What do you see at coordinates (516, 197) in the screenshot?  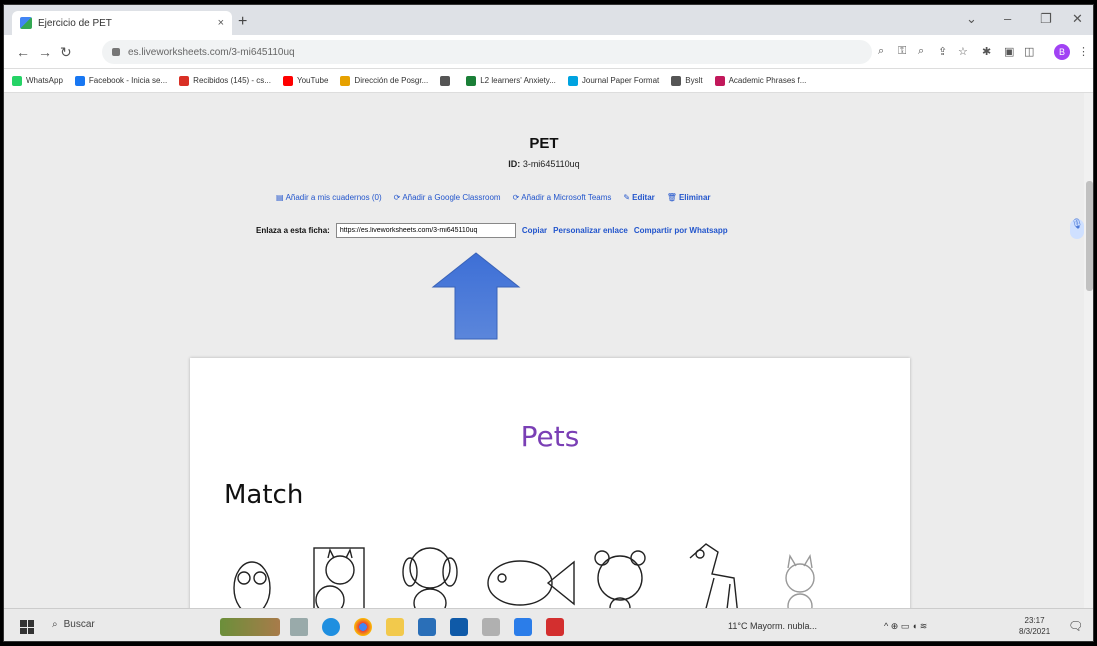 I see `teams-icon: ⟳` at bounding box center [516, 197].